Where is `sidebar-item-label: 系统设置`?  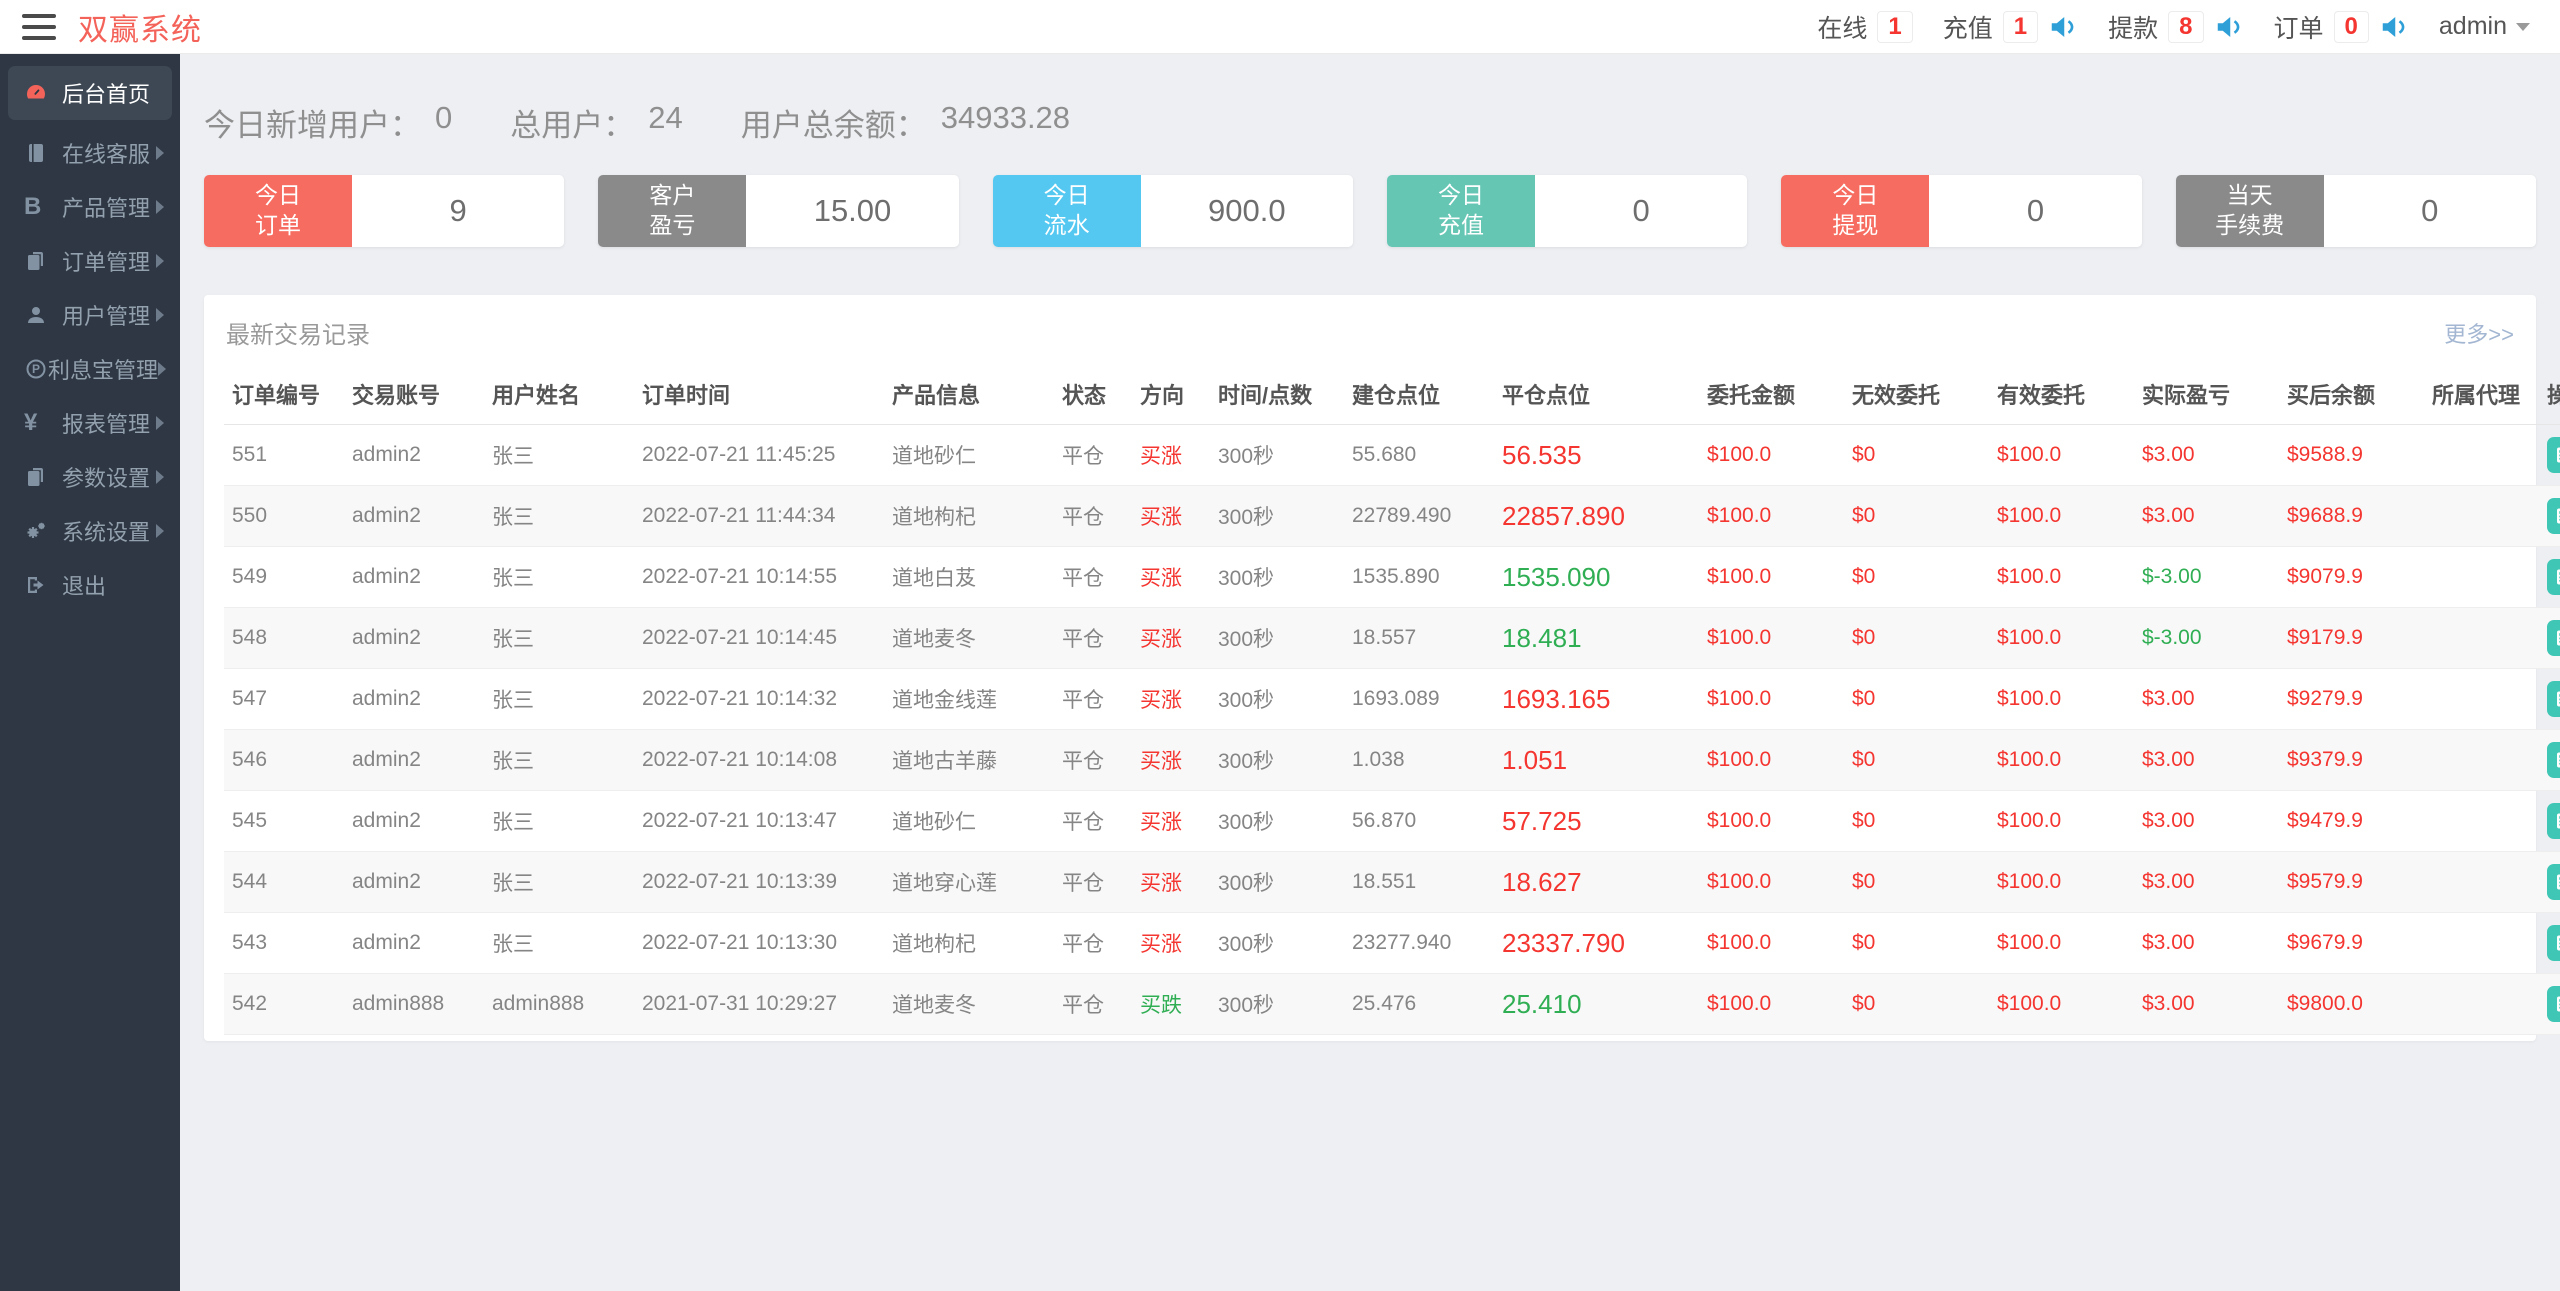 sidebar-item-label: 系统设置 is located at coordinates (106, 532).